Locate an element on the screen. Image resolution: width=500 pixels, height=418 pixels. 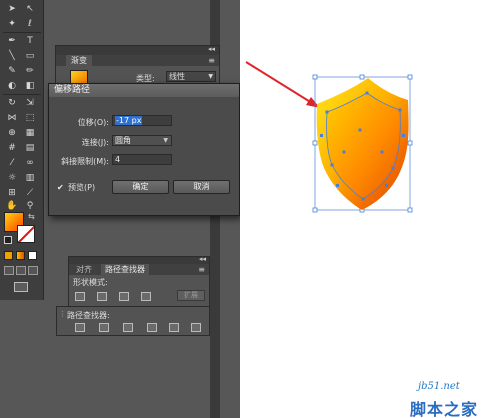
zoom-tool-icon: ⚲ is located at coordinates (30, 206).